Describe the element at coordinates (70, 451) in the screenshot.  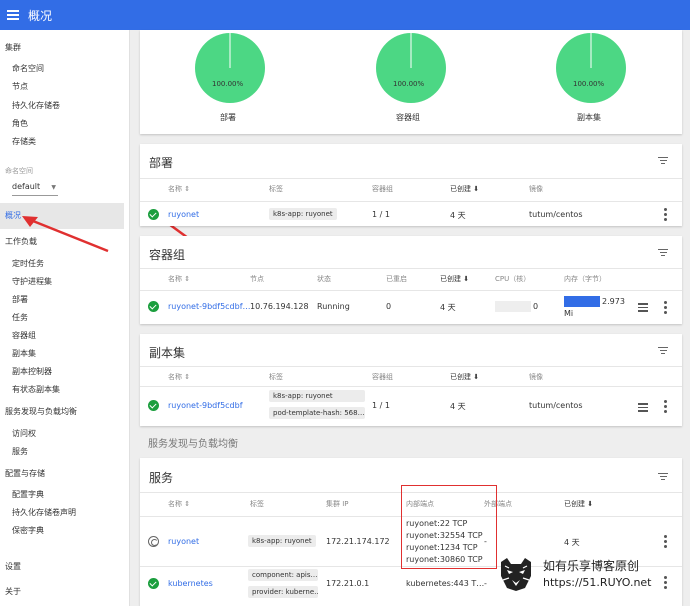
I see `sidebar-item-services: 服务` at that location.